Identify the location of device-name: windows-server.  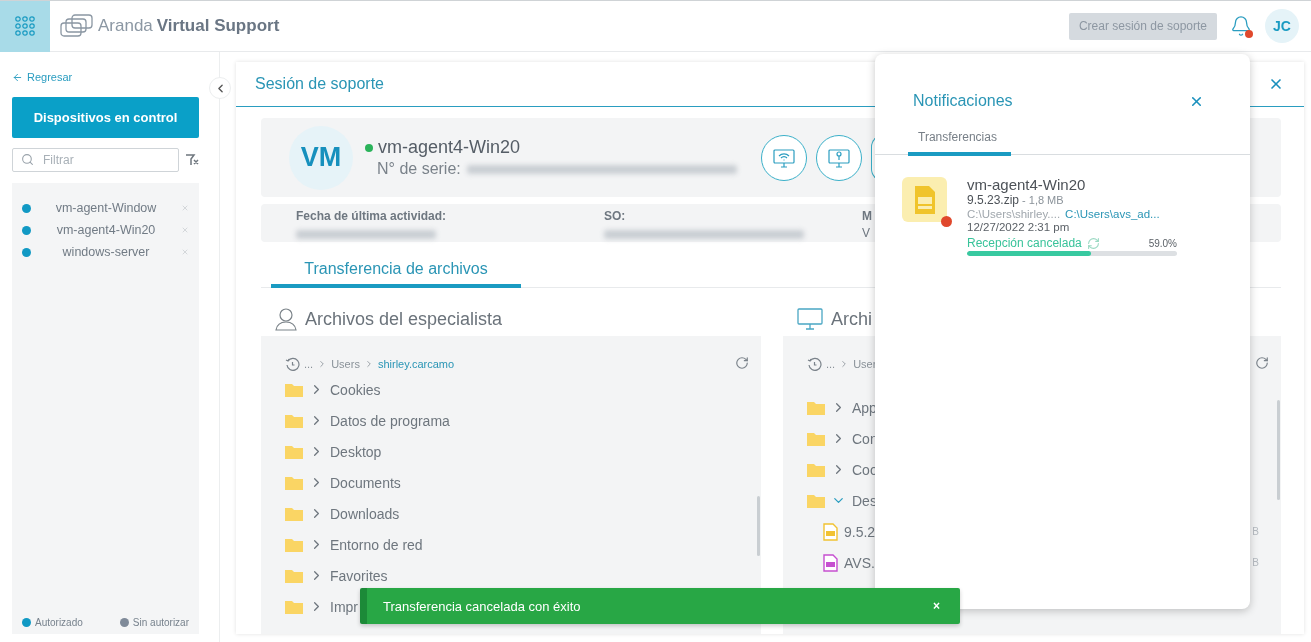
(106, 252).